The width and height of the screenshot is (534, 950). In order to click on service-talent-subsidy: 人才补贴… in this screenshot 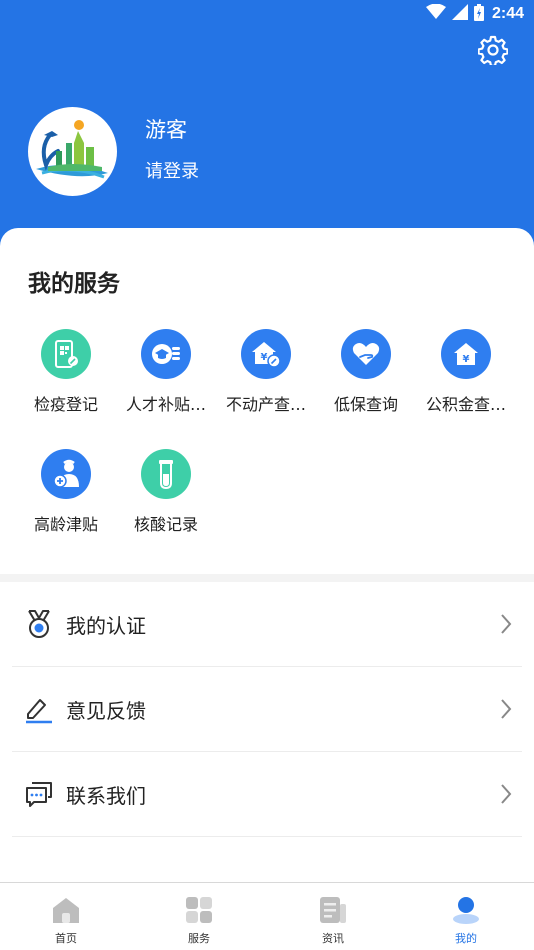, I will do `click(166, 372)`.